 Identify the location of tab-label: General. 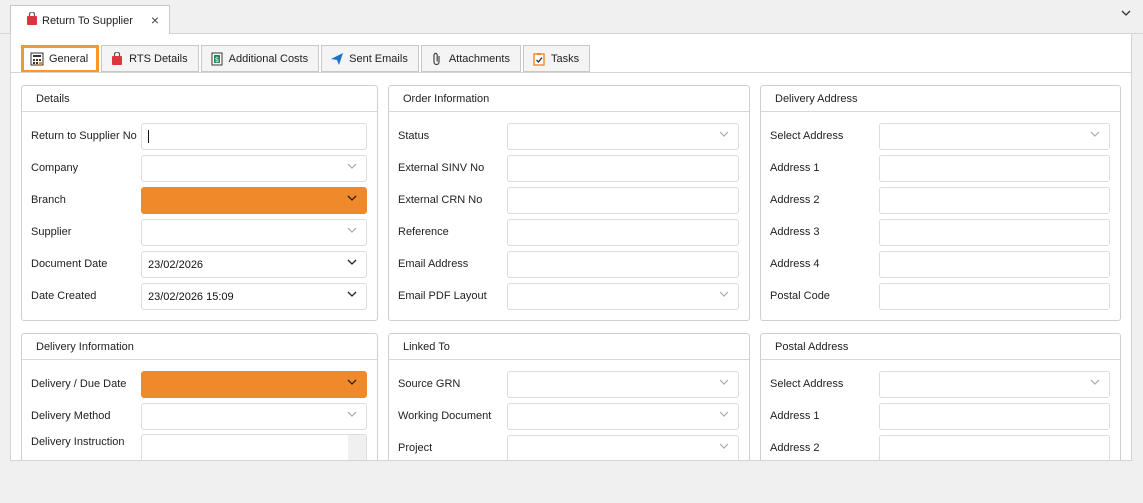
(69, 59).